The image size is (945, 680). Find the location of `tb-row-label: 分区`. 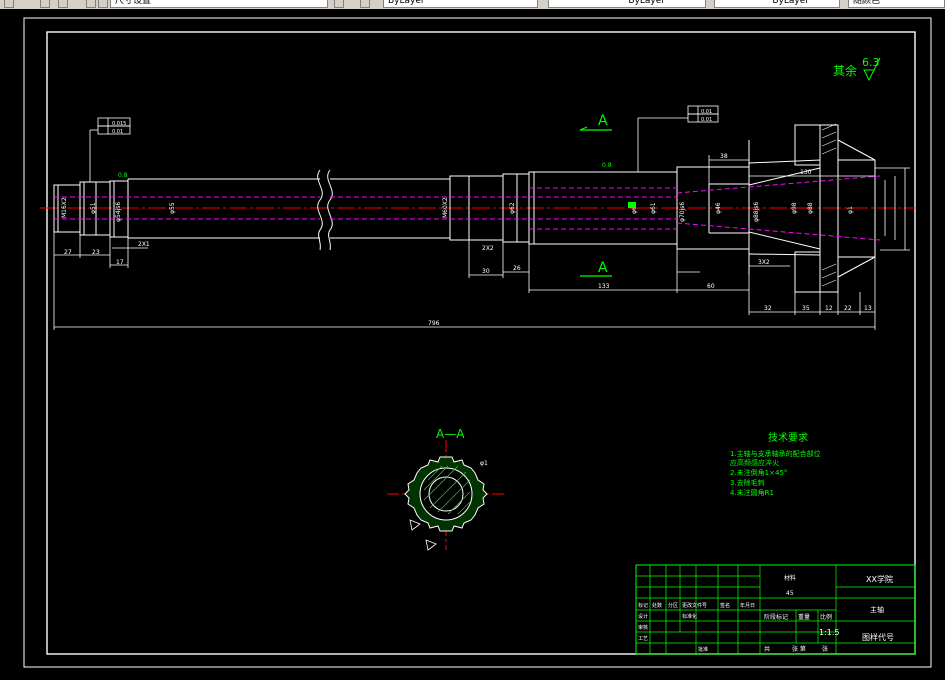

tb-row-label: 分区 is located at coordinates (673, 605).